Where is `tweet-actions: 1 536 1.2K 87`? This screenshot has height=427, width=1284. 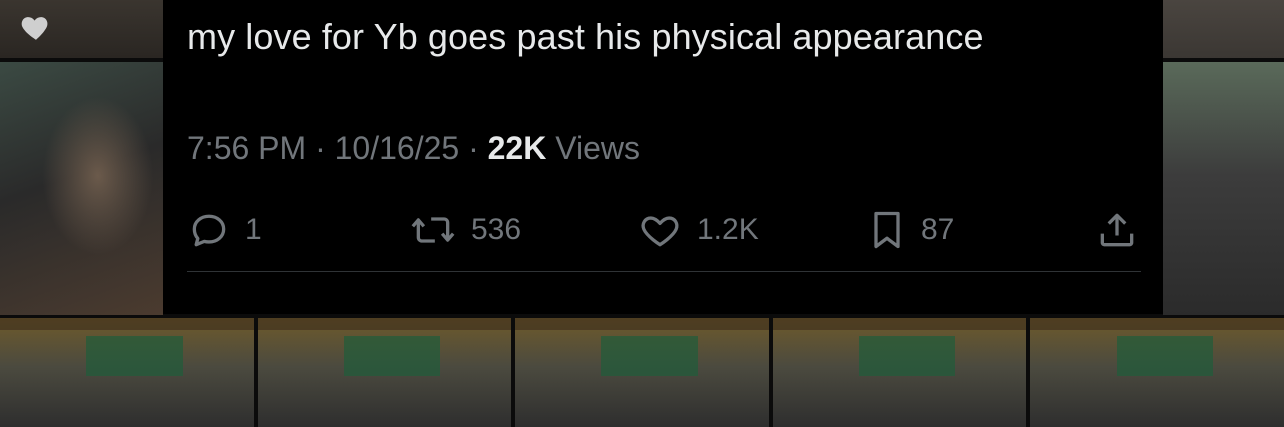
tweet-actions: 1 536 1.2K 87 is located at coordinates (663, 230).